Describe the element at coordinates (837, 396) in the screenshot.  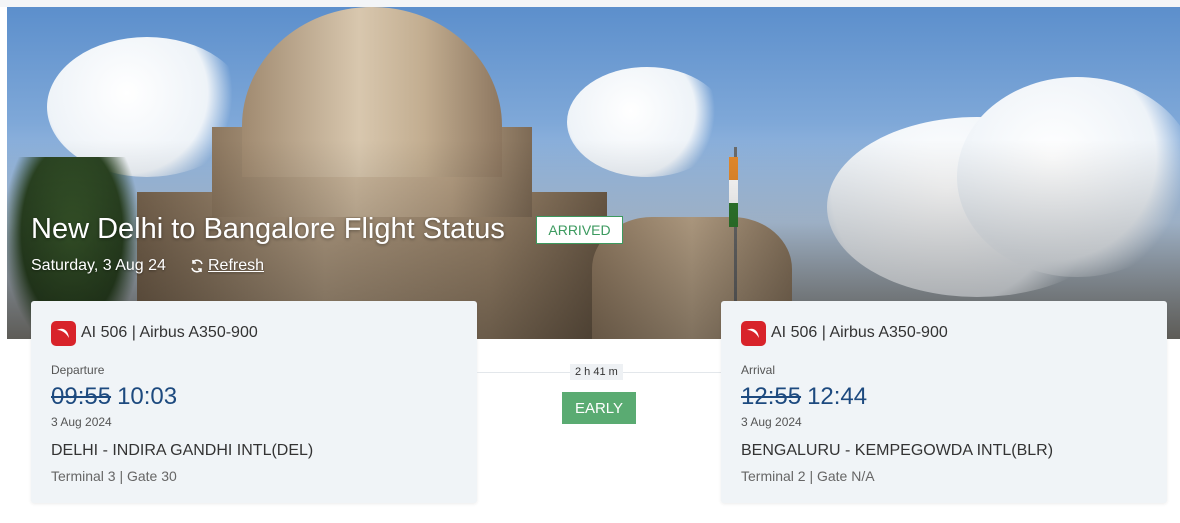
I see `actual-time: 12:44` at that location.